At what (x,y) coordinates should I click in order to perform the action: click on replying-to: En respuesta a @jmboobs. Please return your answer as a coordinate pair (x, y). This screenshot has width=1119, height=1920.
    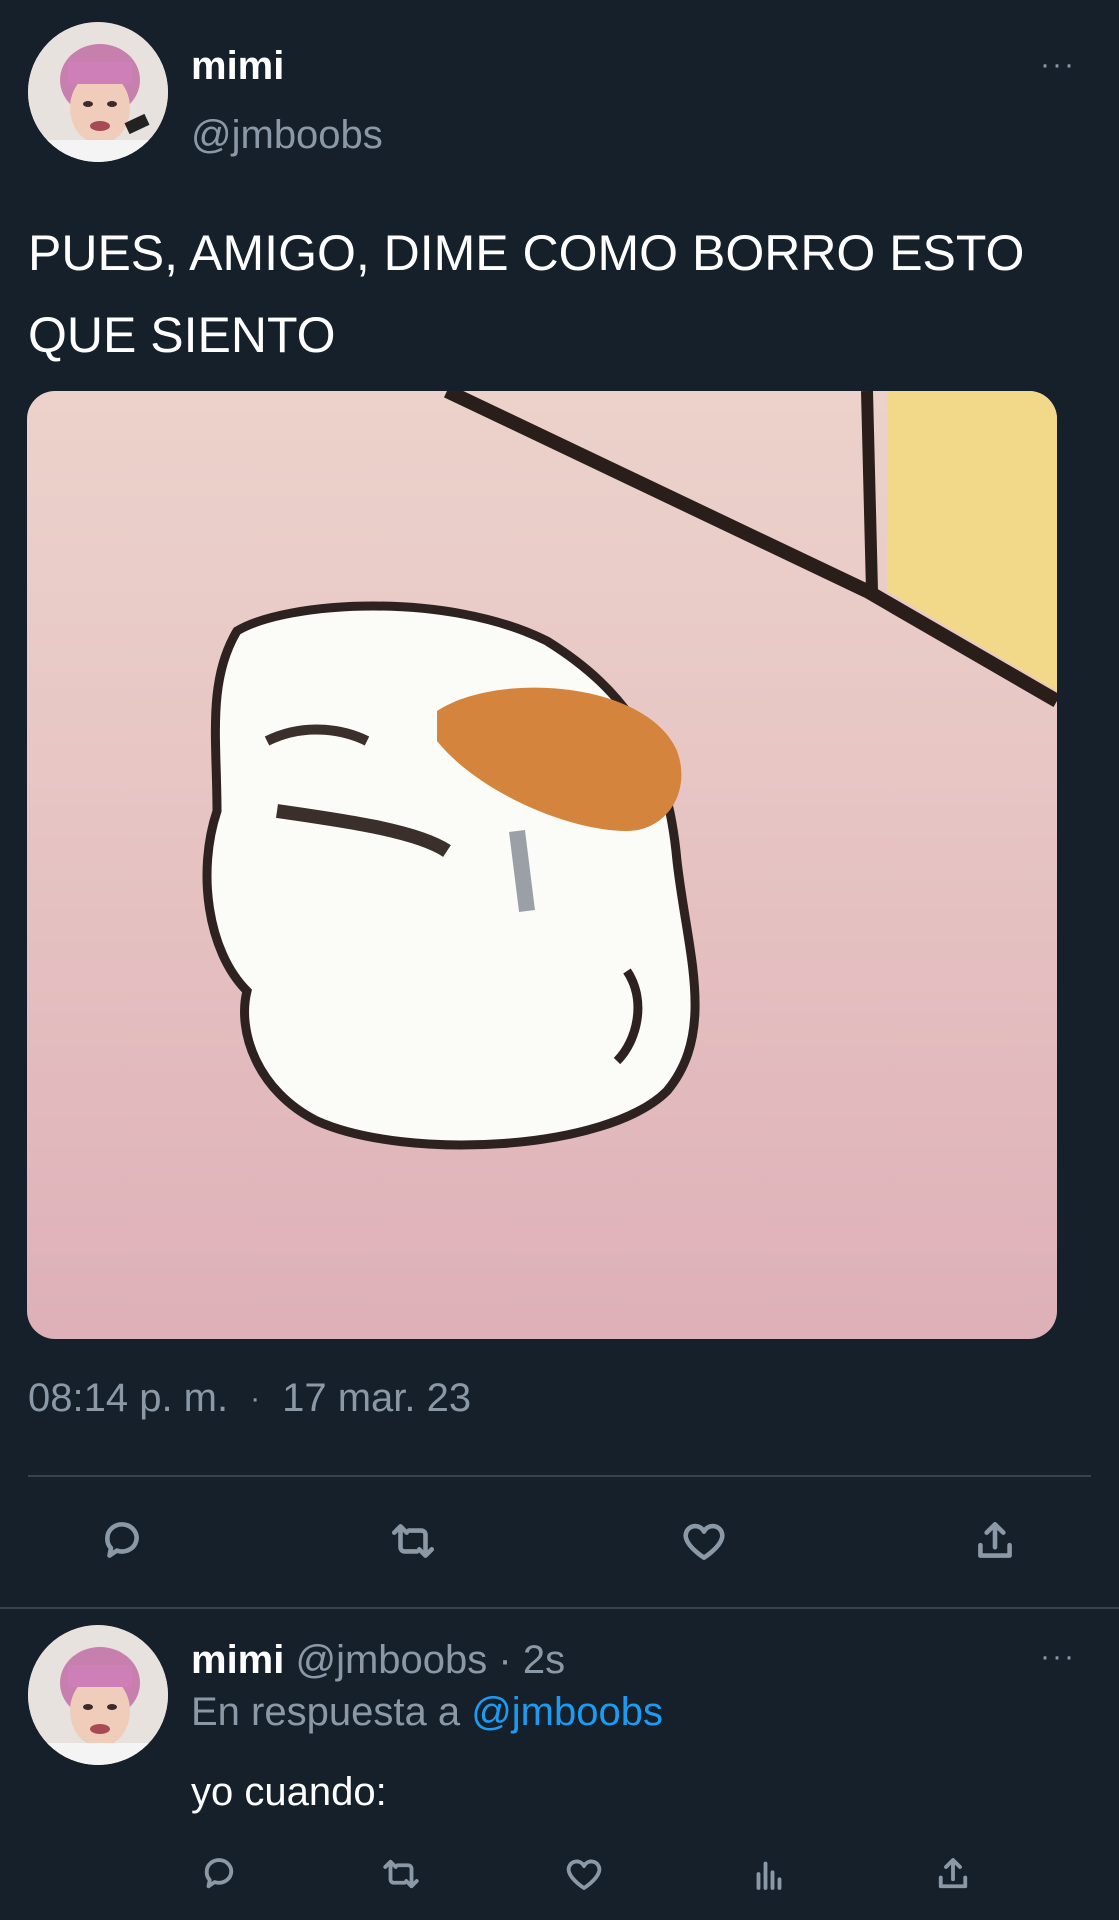
    Looking at the image, I should click on (427, 1712).